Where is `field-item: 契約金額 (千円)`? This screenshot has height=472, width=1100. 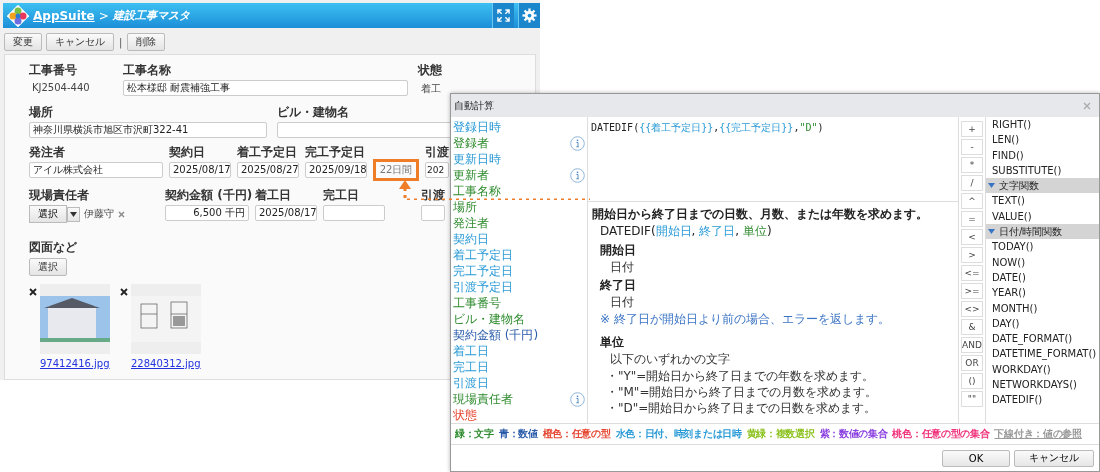
field-item: 契約金額 (千円) is located at coordinates (496, 335).